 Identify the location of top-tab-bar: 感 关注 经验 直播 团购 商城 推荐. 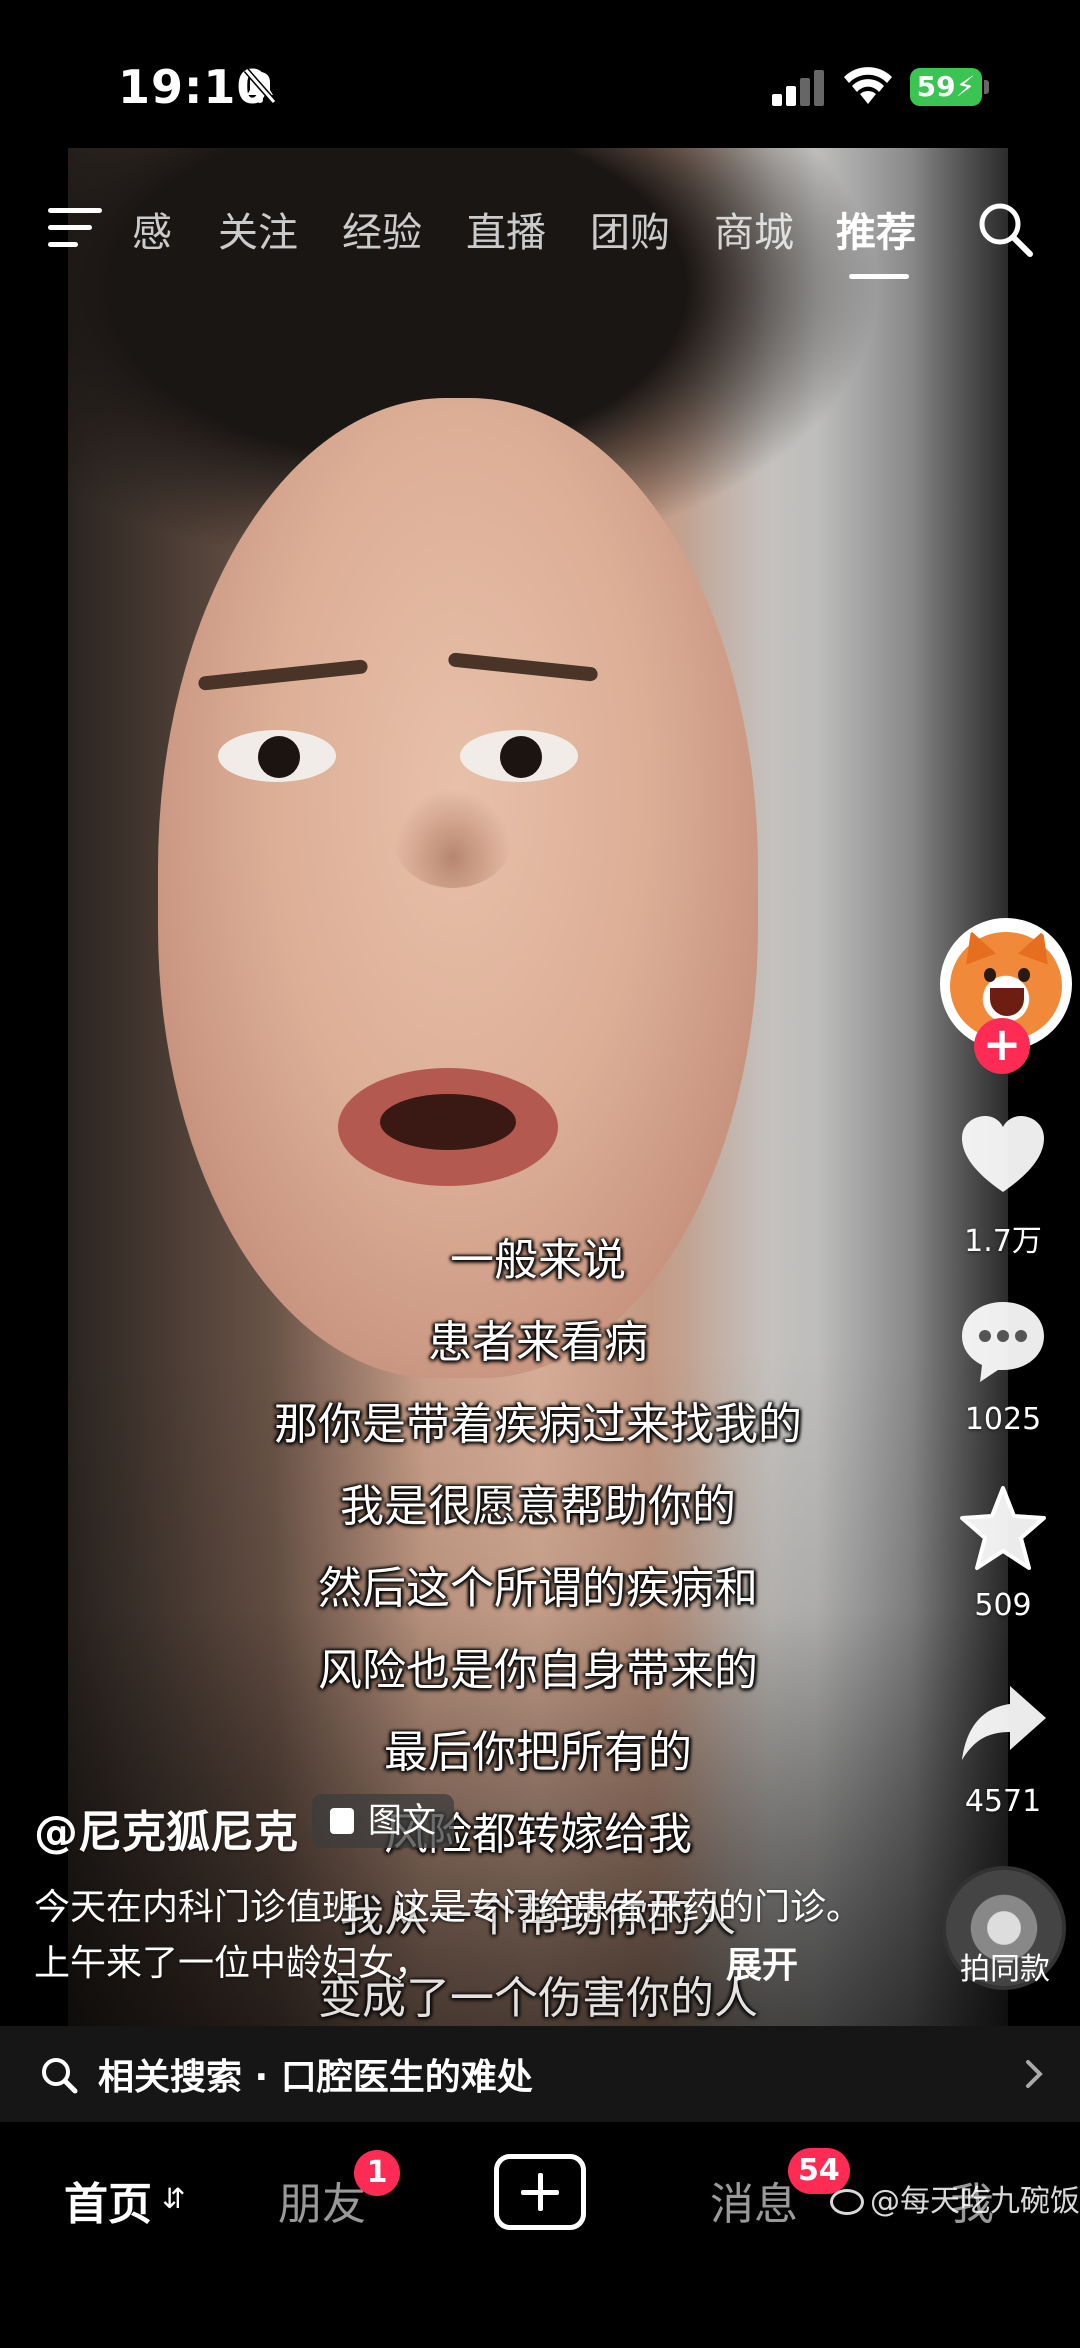
(540, 237).